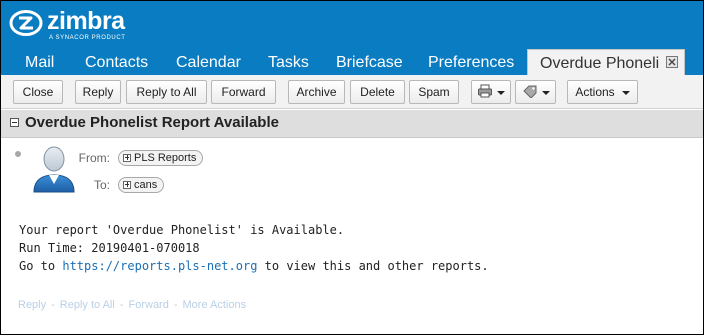  I want to click on reply-all-button: Reply to All, so click(166, 92).